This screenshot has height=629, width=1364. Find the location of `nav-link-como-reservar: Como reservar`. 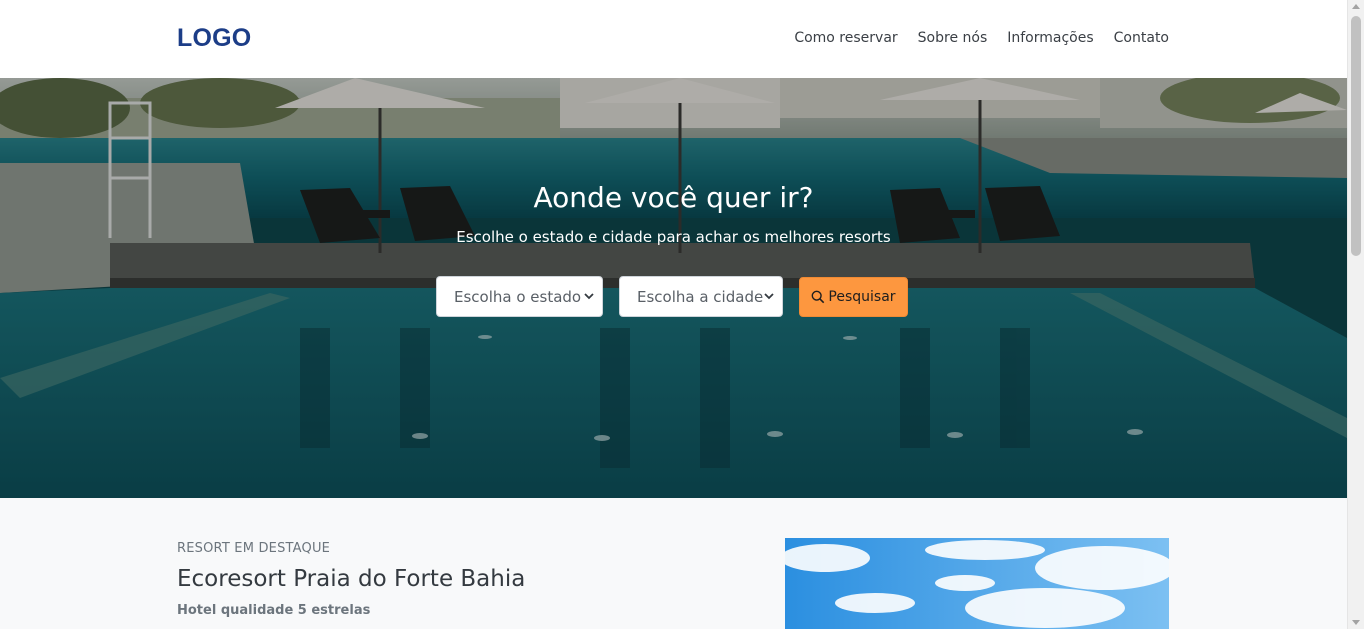

nav-link-como-reservar: Como reservar is located at coordinates (845, 38).